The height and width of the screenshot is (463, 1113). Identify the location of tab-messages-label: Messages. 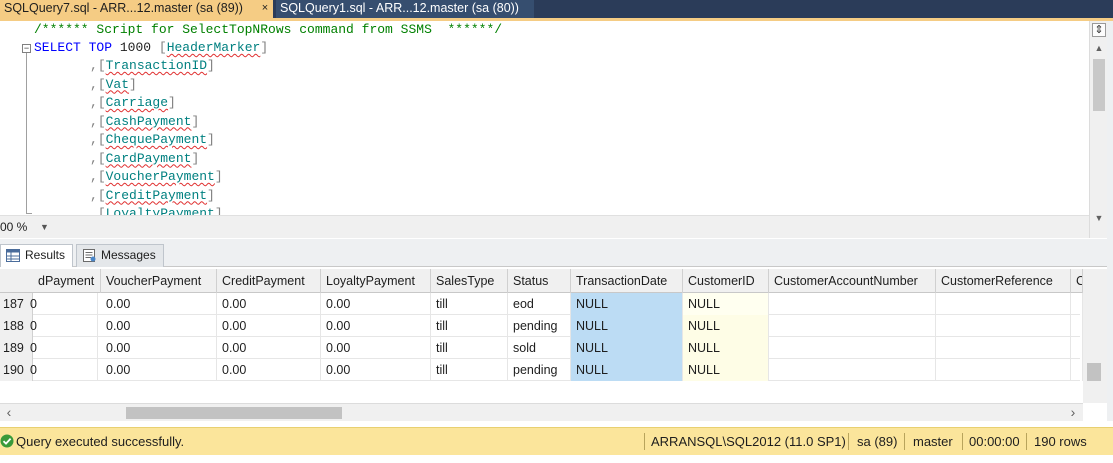
(128, 255).